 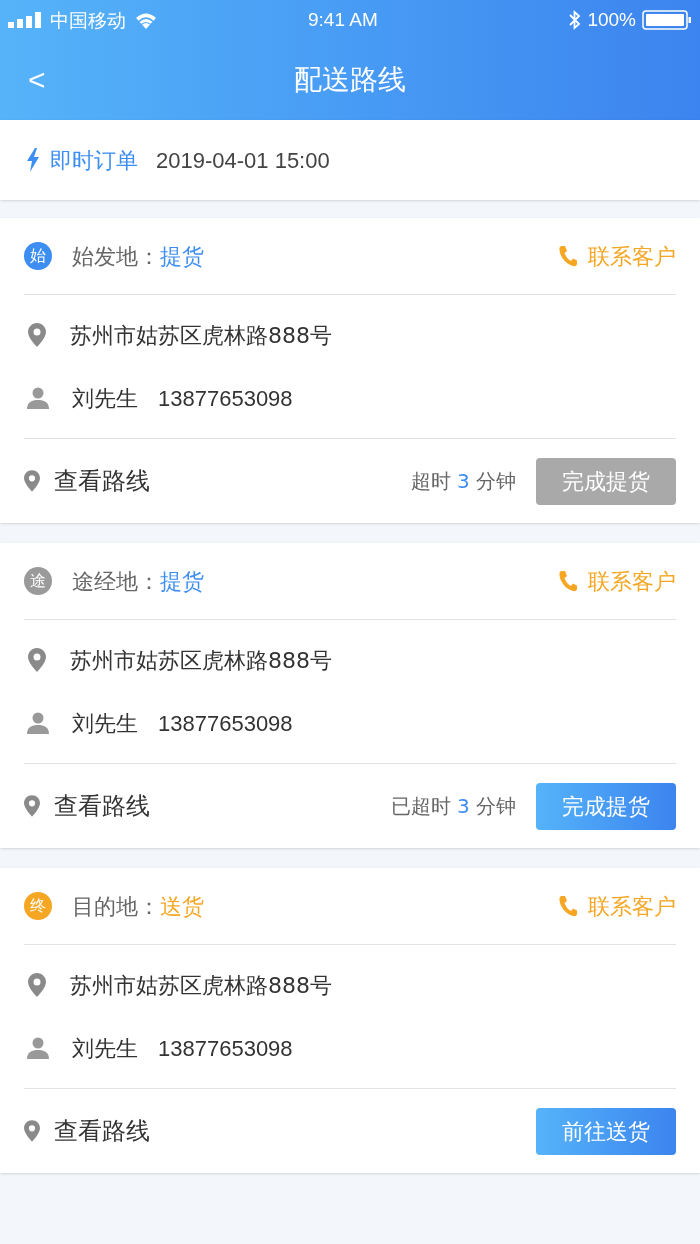 I want to click on battery-percent: 100%, so click(x=611, y=19).